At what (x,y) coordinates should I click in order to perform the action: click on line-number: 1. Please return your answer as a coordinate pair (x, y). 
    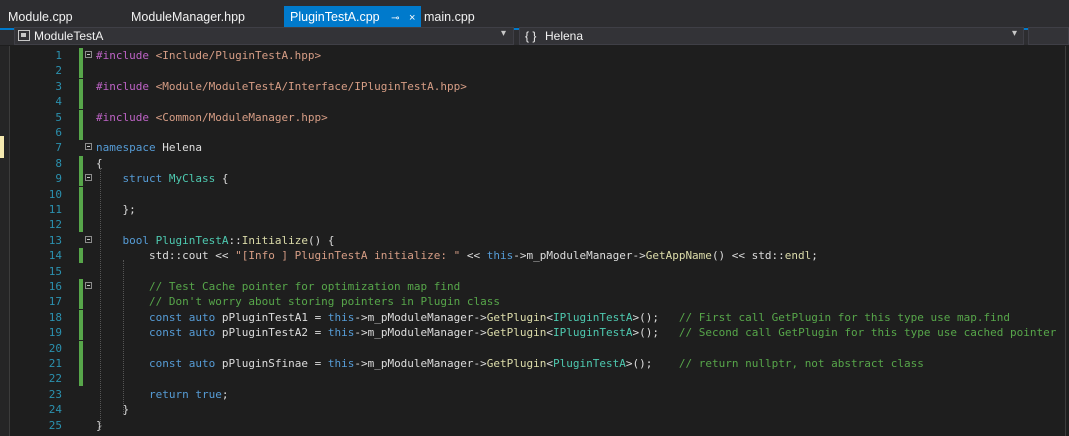
    Looking at the image, I should click on (58, 55).